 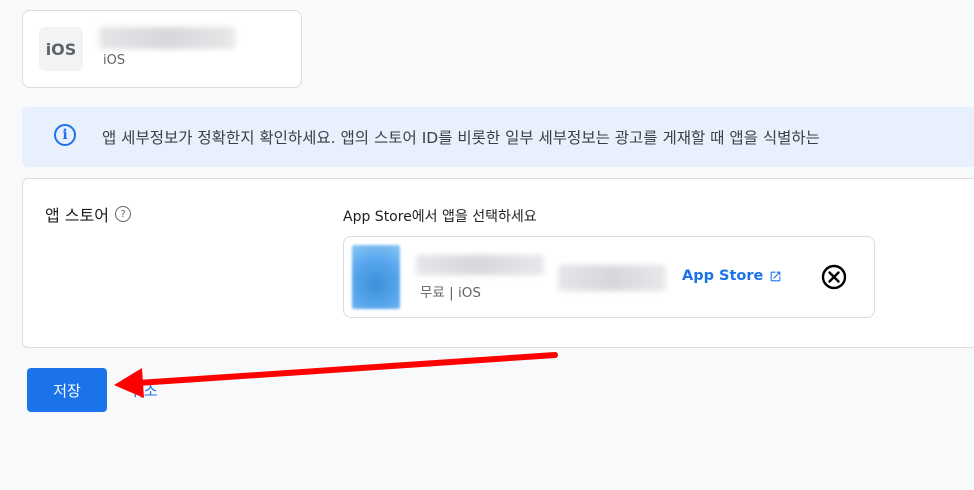 What do you see at coordinates (440, 217) in the screenshot?
I see `select-app-prompt: App Store에서 앱을 선택하세요` at bounding box center [440, 217].